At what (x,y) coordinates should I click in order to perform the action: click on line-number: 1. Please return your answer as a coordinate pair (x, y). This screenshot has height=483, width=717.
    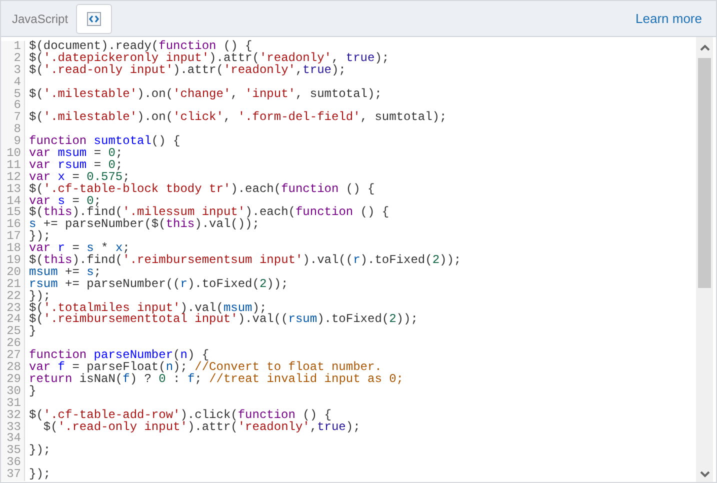
    Looking at the image, I should click on (13, 47).